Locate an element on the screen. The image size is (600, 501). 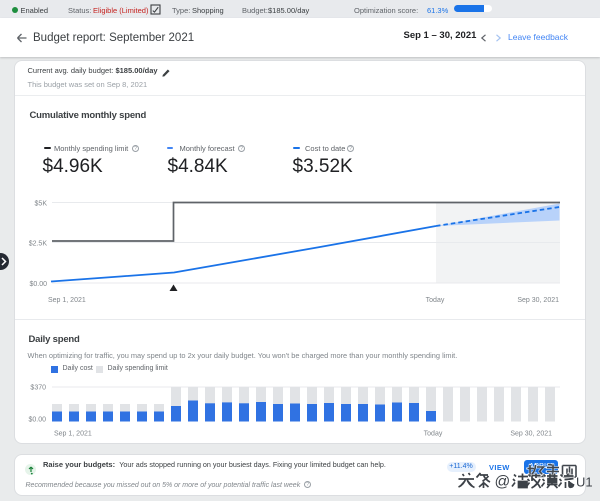
svg-text: $370 is located at coordinates (38, 388).